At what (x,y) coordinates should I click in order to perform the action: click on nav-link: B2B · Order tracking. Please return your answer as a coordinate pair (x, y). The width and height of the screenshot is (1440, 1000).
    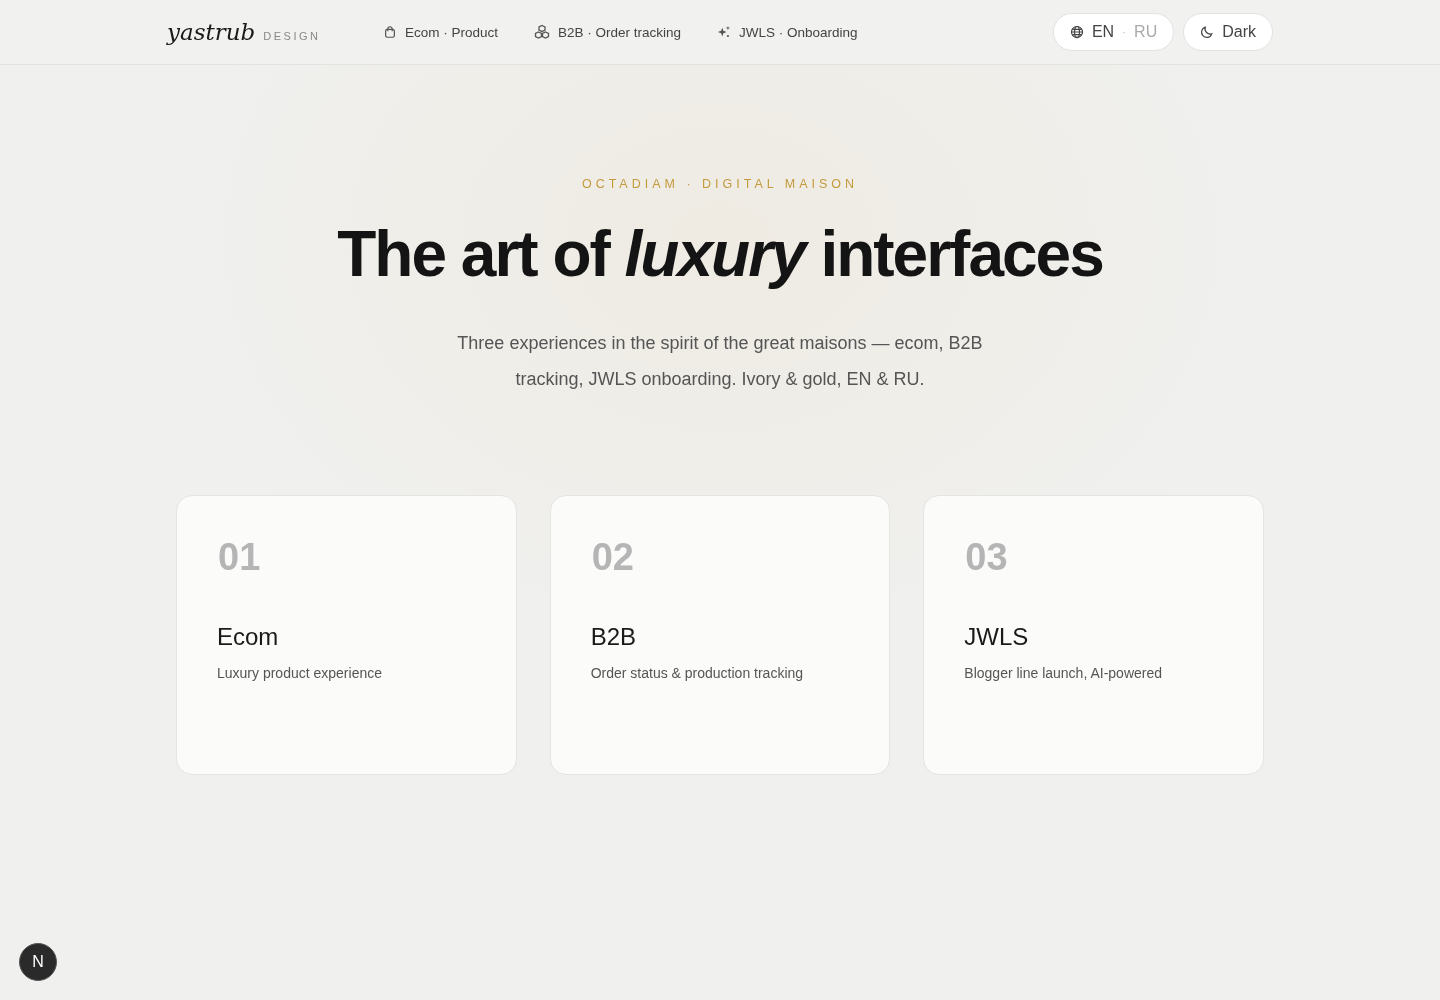
    Looking at the image, I should click on (608, 32).